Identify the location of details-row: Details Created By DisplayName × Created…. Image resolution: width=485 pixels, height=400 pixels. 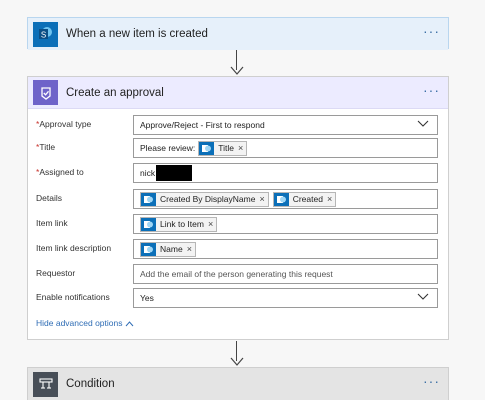
(237, 199).